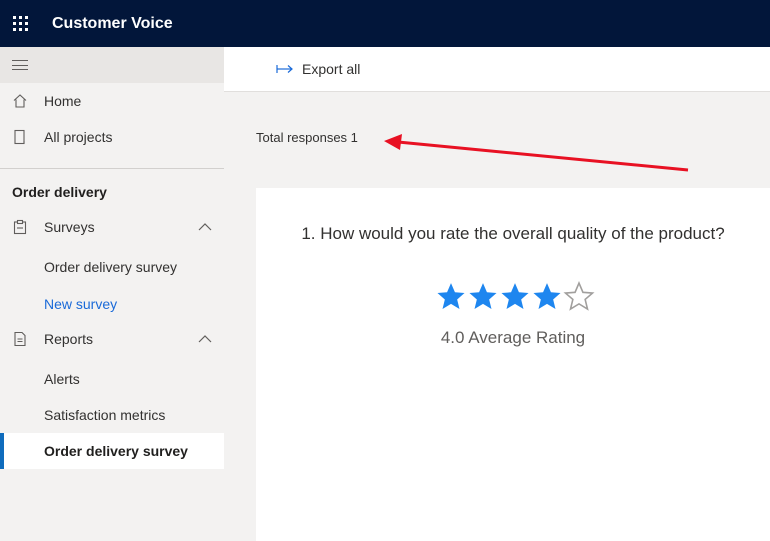 The image size is (770, 541). What do you see at coordinates (112, 379) in the screenshot?
I see `sidebar-item-alerts: Alerts` at bounding box center [112, 379].